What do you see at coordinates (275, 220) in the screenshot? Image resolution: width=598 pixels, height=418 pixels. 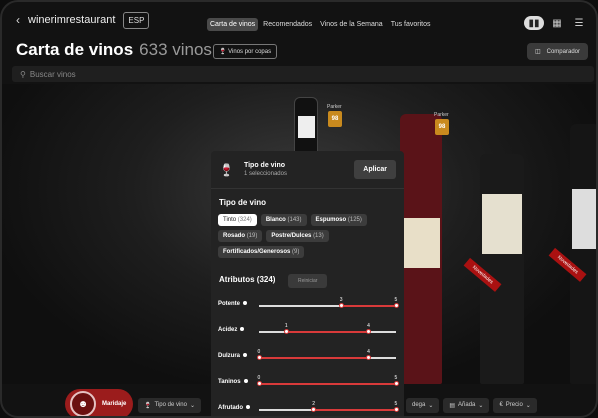 I see `chip-label: Blanco` at bounding box center [275, 220].